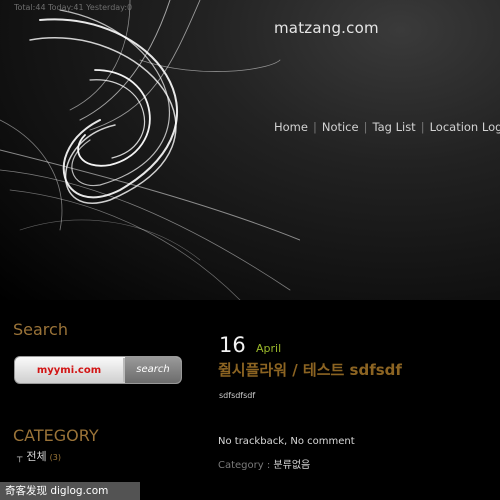  What do you see at coordinates (310, 369) in the screenshot?
I see `post-title: 쥘시플라워 / 테스트 sdfsdf` at bounding box center [310, 369].